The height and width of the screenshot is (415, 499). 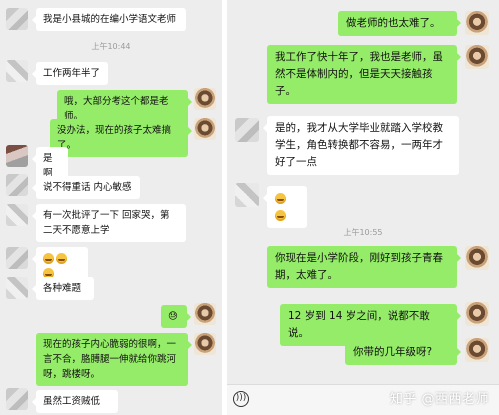 I want to click on message-text: 虽然工资贼低, so click(x=72, y=401).